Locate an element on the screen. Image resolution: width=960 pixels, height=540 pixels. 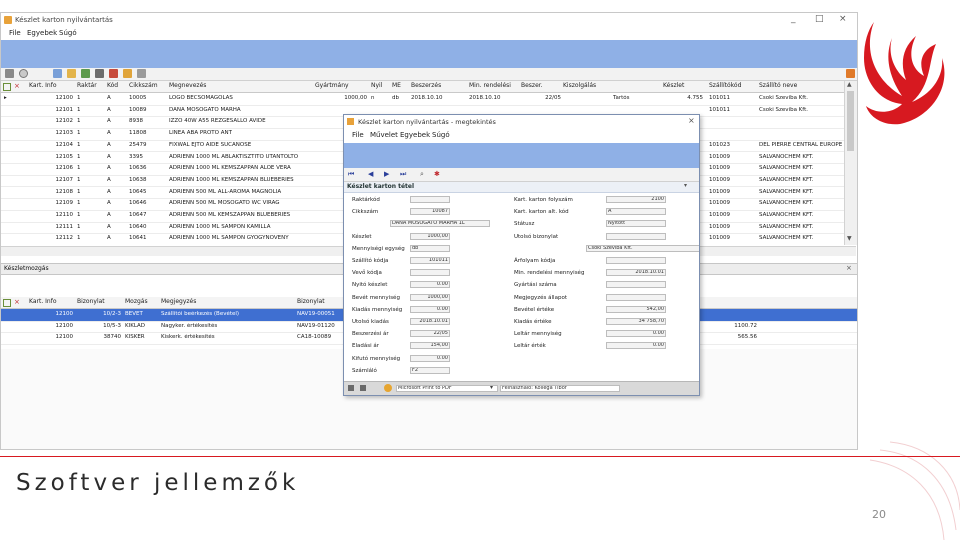
field-input: 2100 is located at coordinates (636, 199).